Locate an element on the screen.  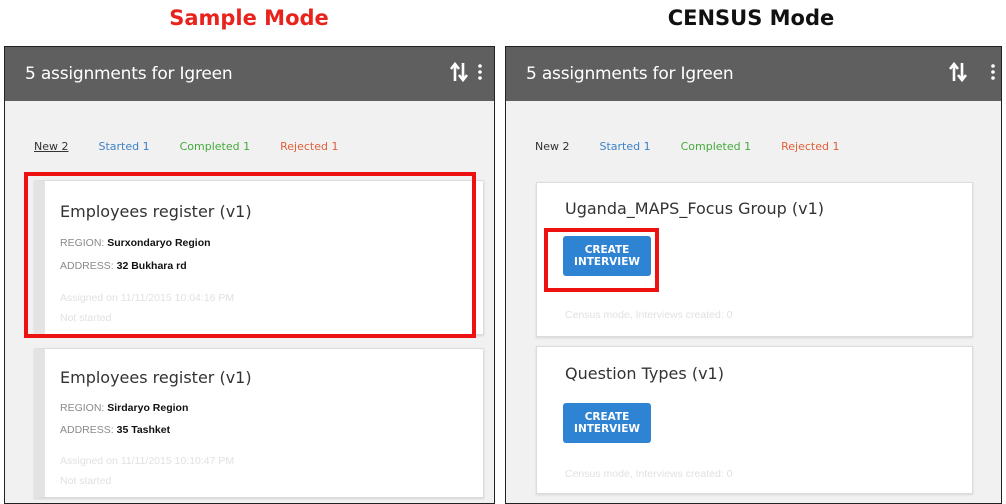
card-title: Employees register (v1) is located at coordinates (156, 377).